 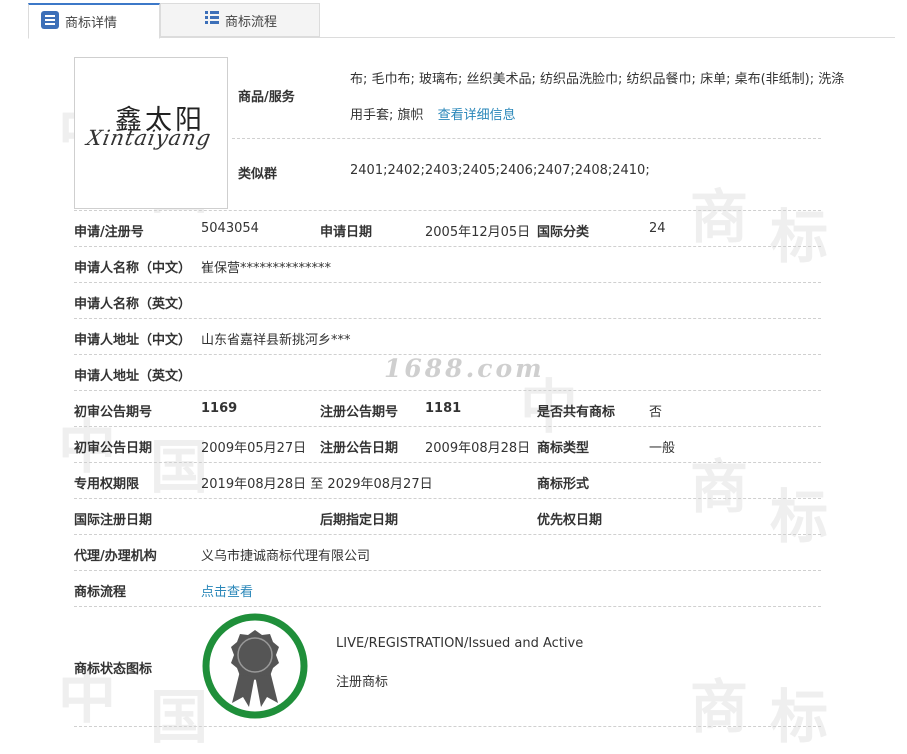 I want to click on status-english: LIVE/REGISTRATION/Issued and Active, so click(x=460, y=643).